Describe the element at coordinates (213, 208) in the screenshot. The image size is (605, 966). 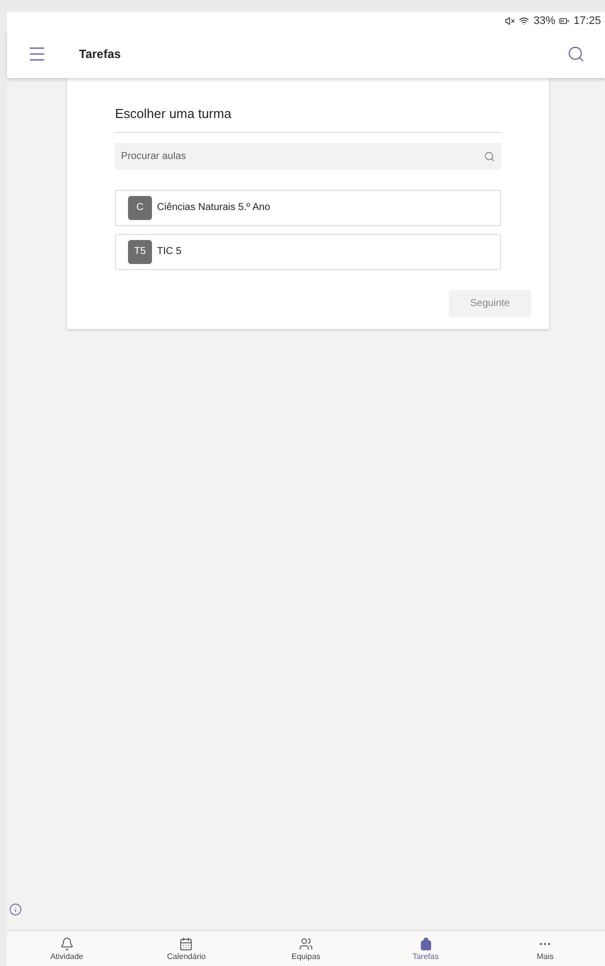
I see `class-name: Ciências Naturais 5.º Ano` at that location.